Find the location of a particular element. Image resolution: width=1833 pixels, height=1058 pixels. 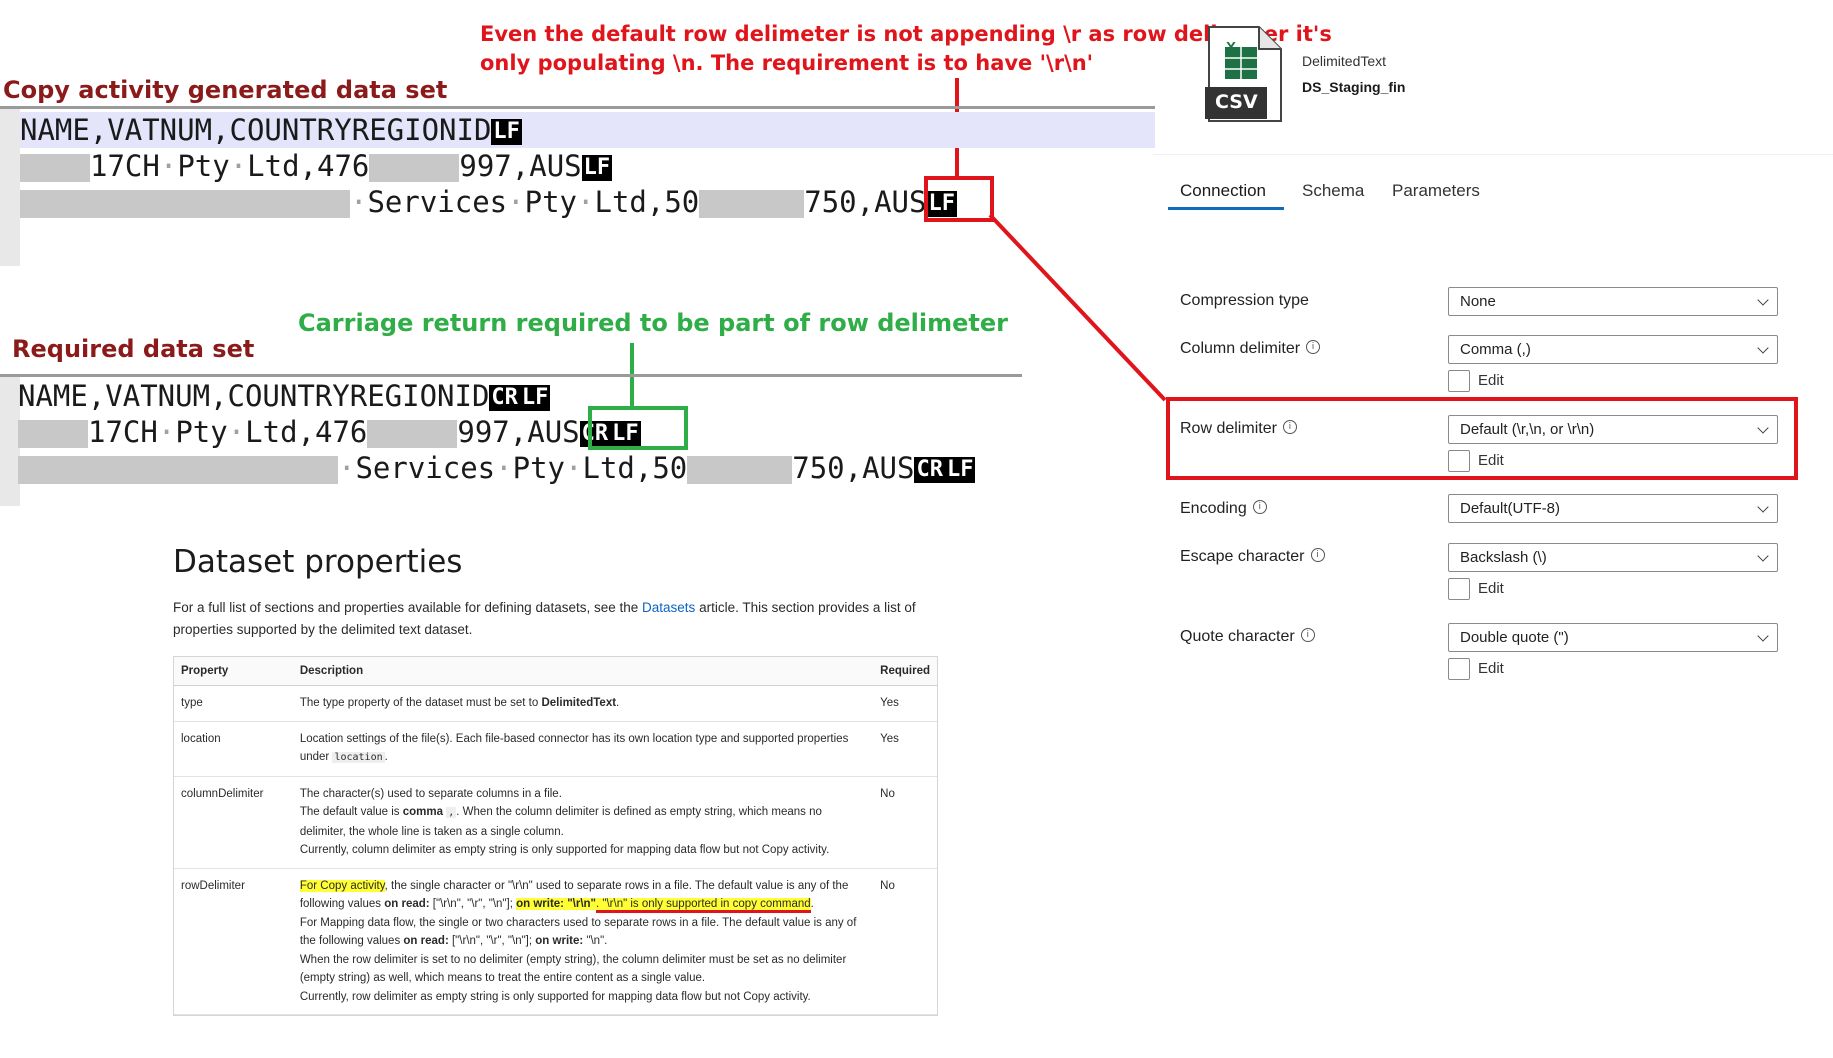

escape-character-label: Escape character i is located at coordinates (1252, 557).